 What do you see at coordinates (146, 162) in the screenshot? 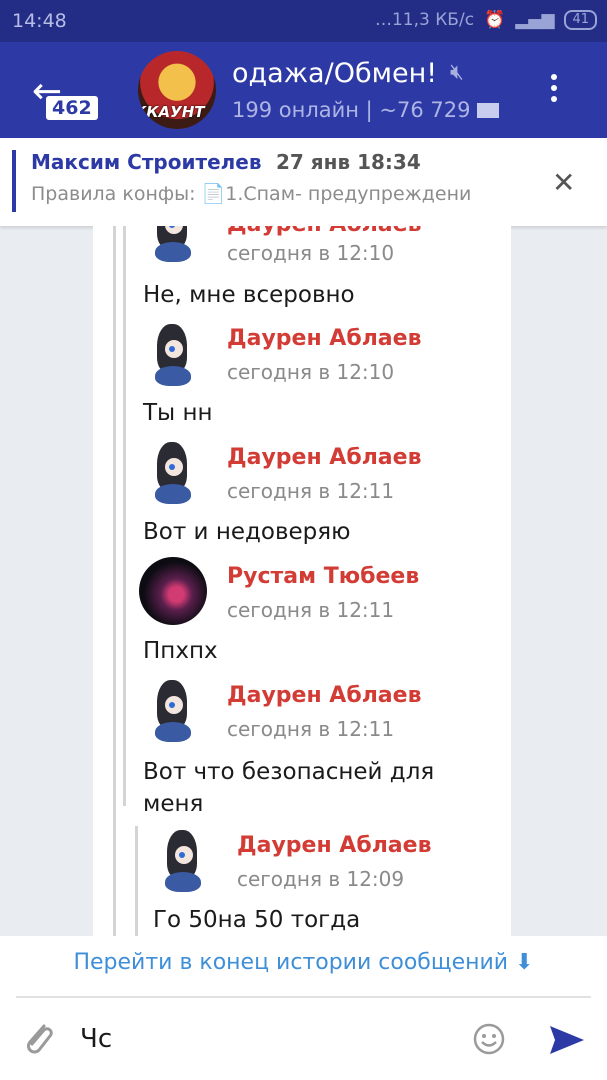
I see `pinned-author: Максим Строителев` at bounding box center [146, 162].